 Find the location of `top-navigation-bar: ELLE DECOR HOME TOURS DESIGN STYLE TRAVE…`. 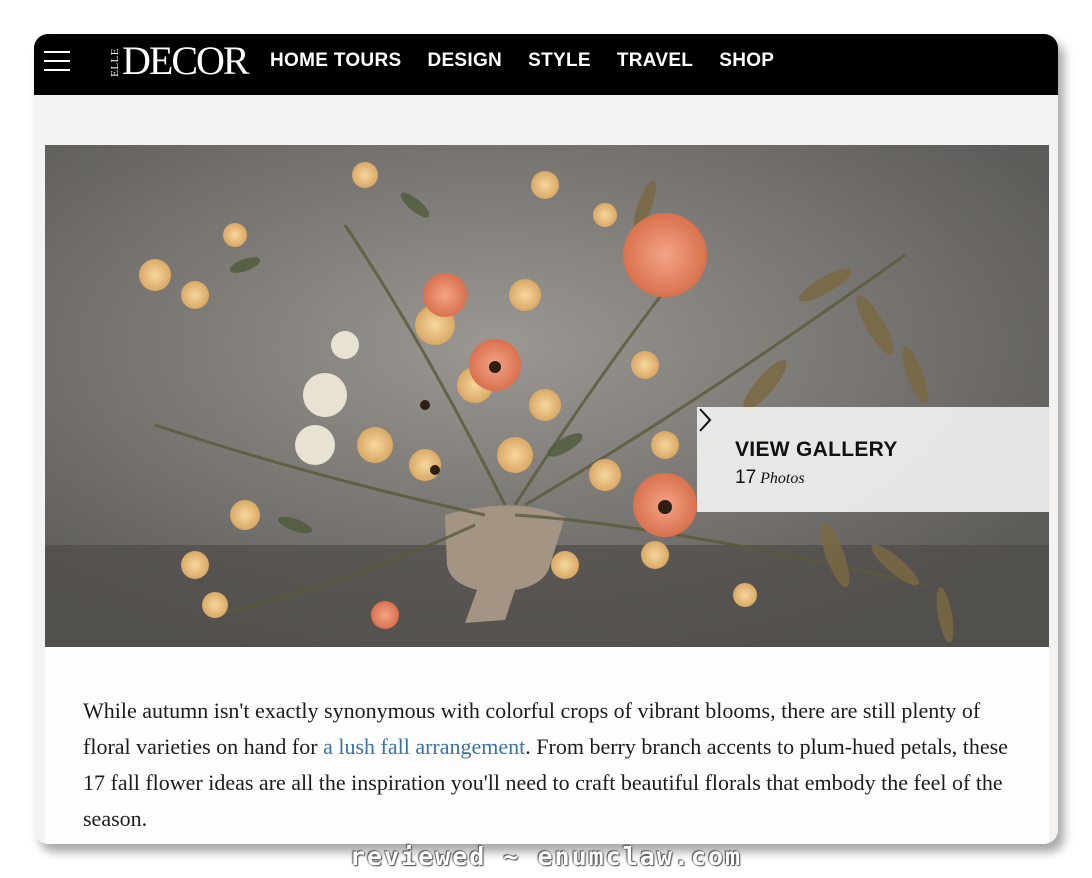

top-navigation-bar: ELLE DECOR HOME TOURS DESIGN STYLE TRAVE… is located at coordinates (546, 64).